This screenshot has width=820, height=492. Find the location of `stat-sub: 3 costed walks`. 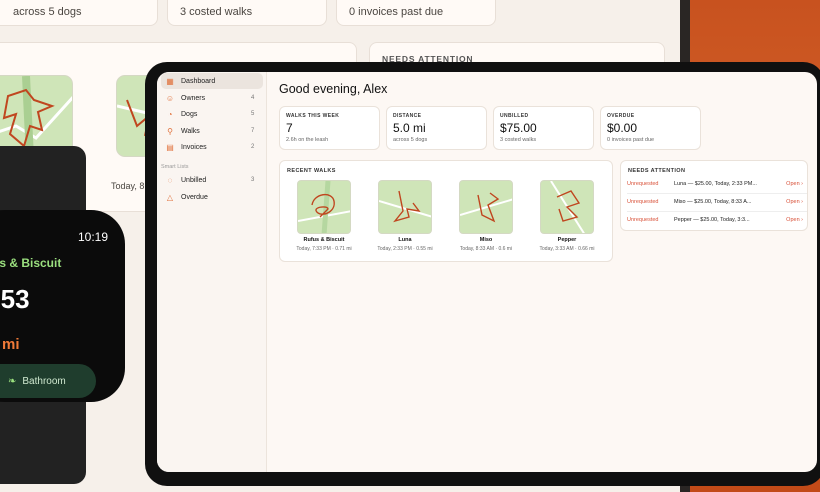

stat-sub: 3 costed walks is located at coordinates (518, 140).